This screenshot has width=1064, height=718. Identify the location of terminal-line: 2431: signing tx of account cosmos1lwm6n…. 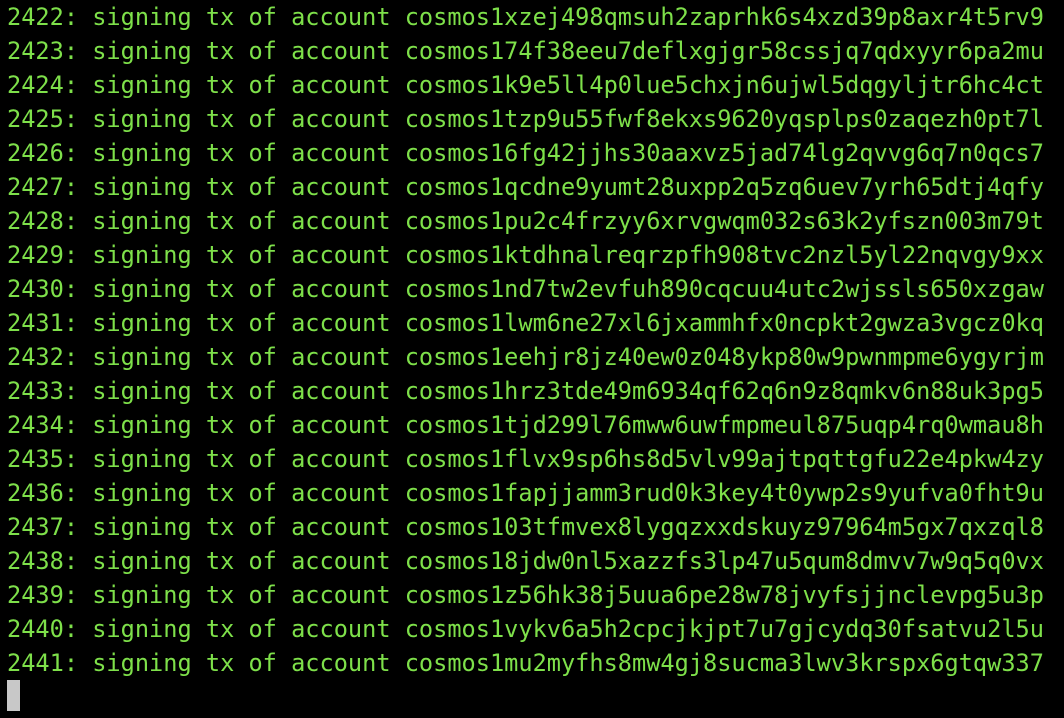
(525, 323).